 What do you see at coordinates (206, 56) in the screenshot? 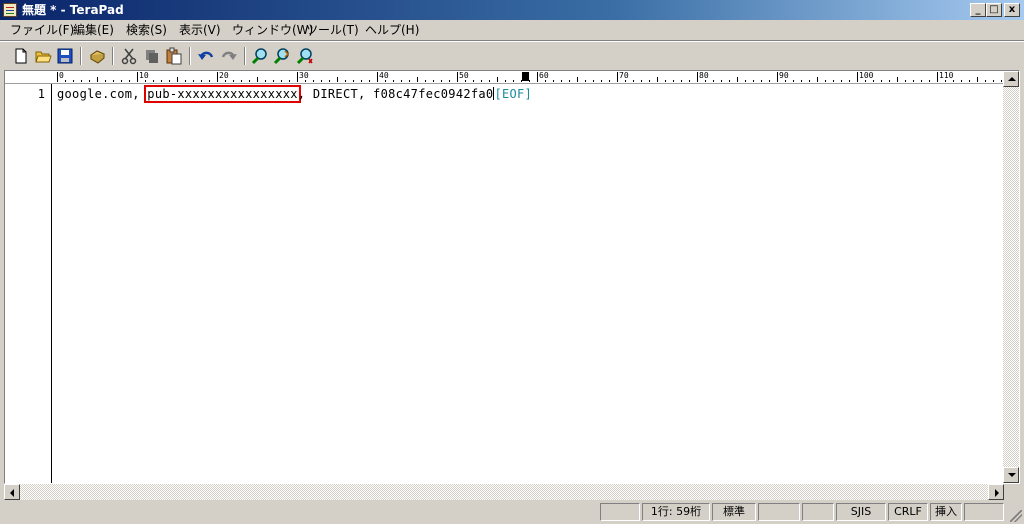
I see `undo-icon` at bounding box center [206, 56].